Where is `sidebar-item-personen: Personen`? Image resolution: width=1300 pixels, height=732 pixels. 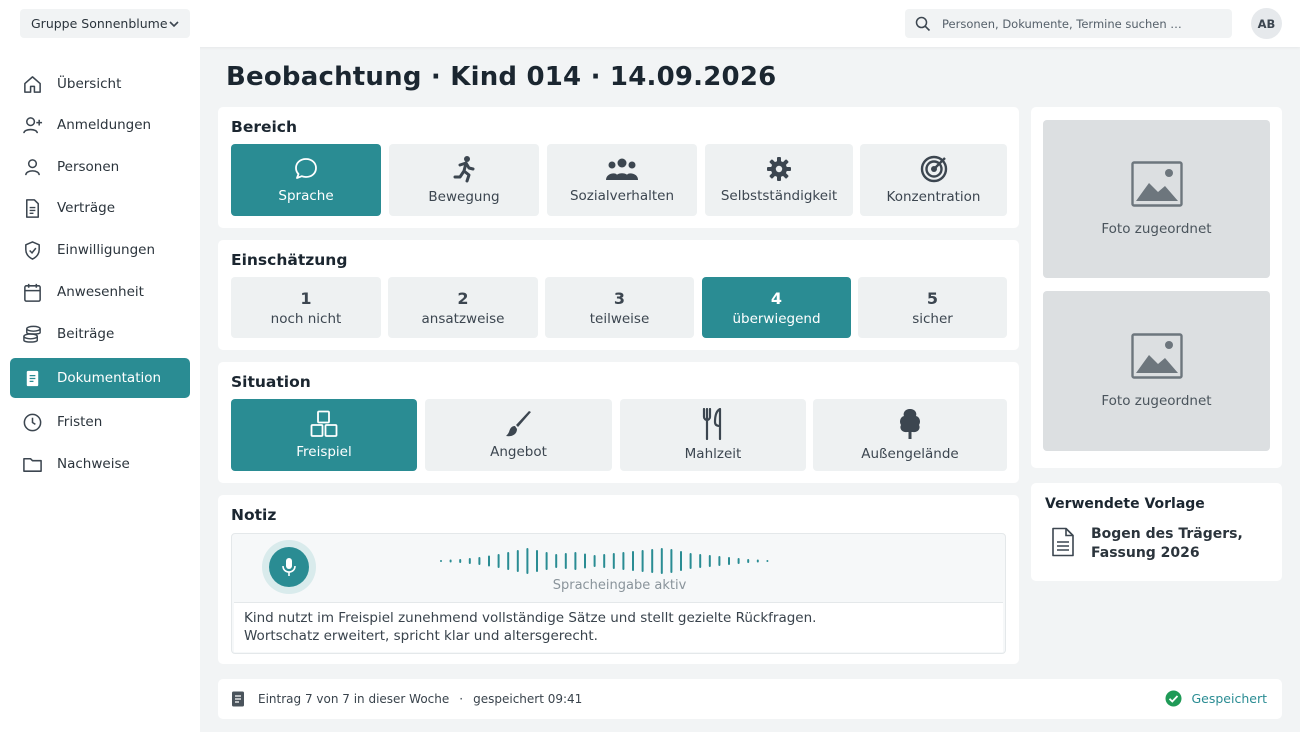 sidebar-item-personen: Personen is located at coordinates (100, 167).